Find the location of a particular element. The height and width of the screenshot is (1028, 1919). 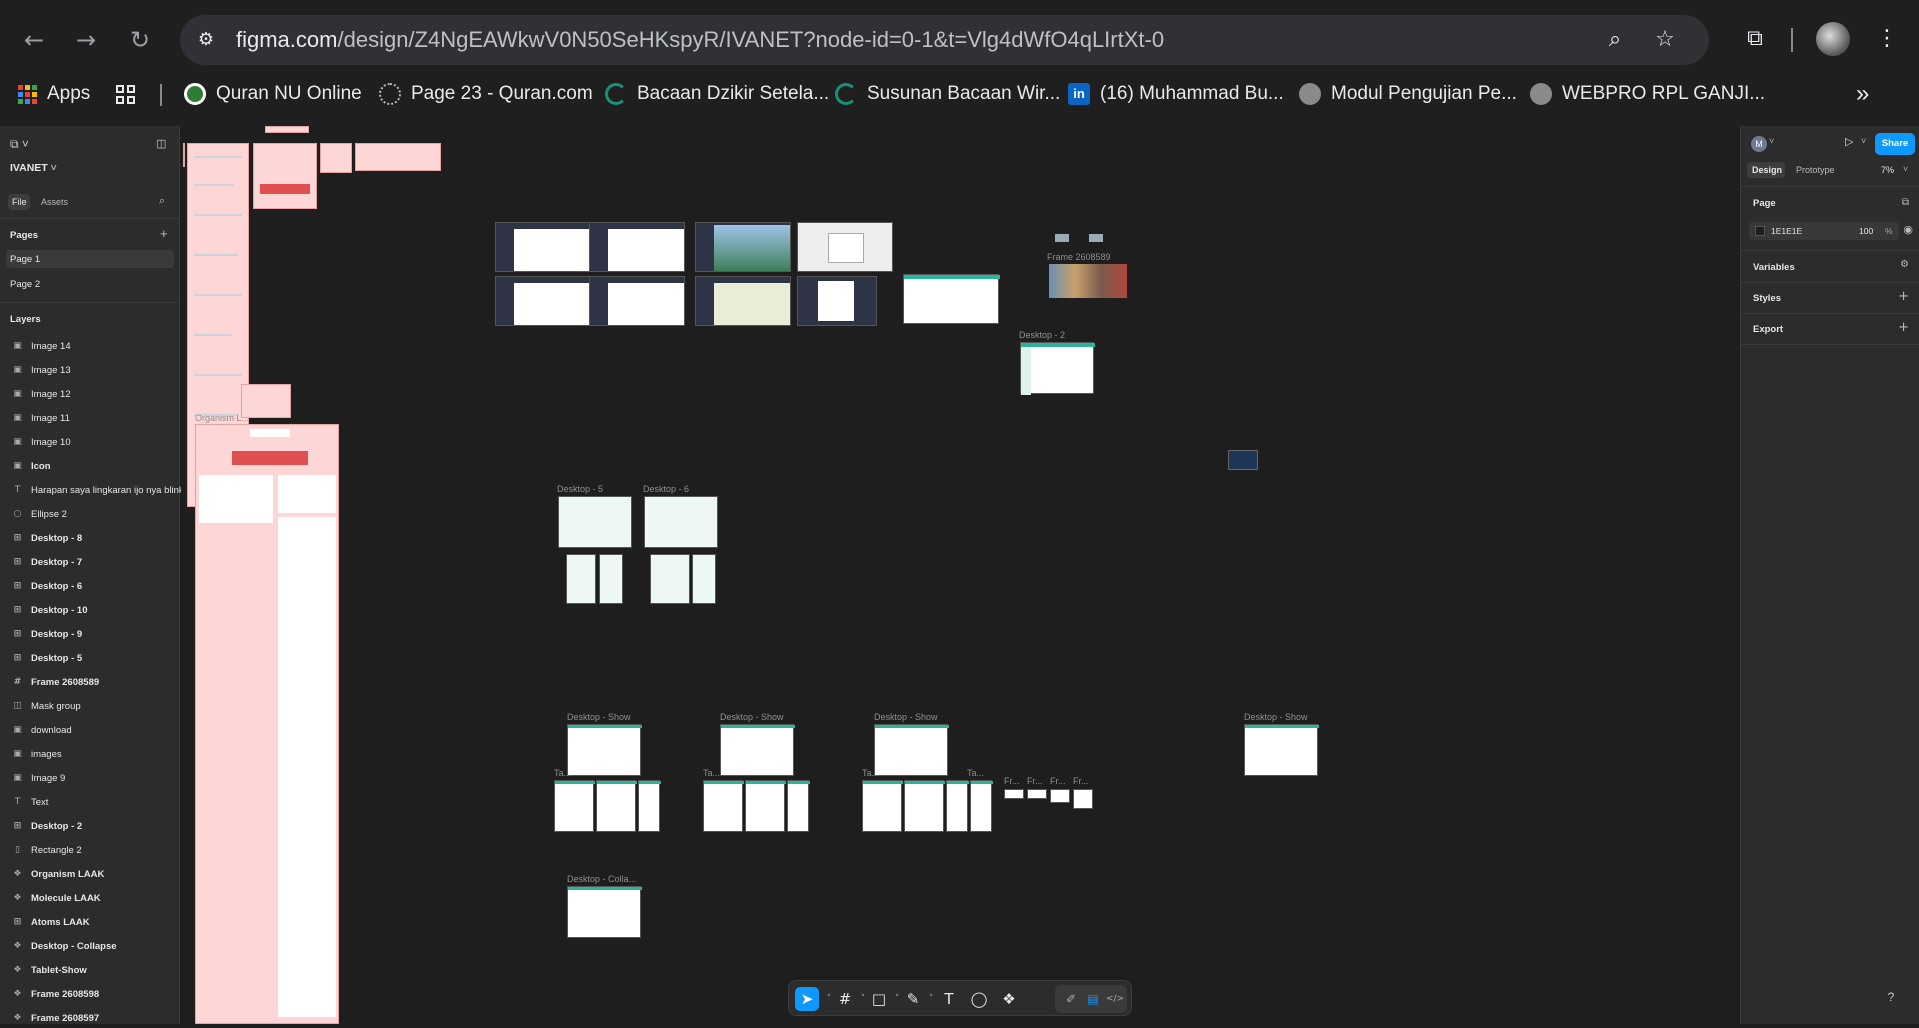

canvas-frame-campus is located at coordinates (743, 247).